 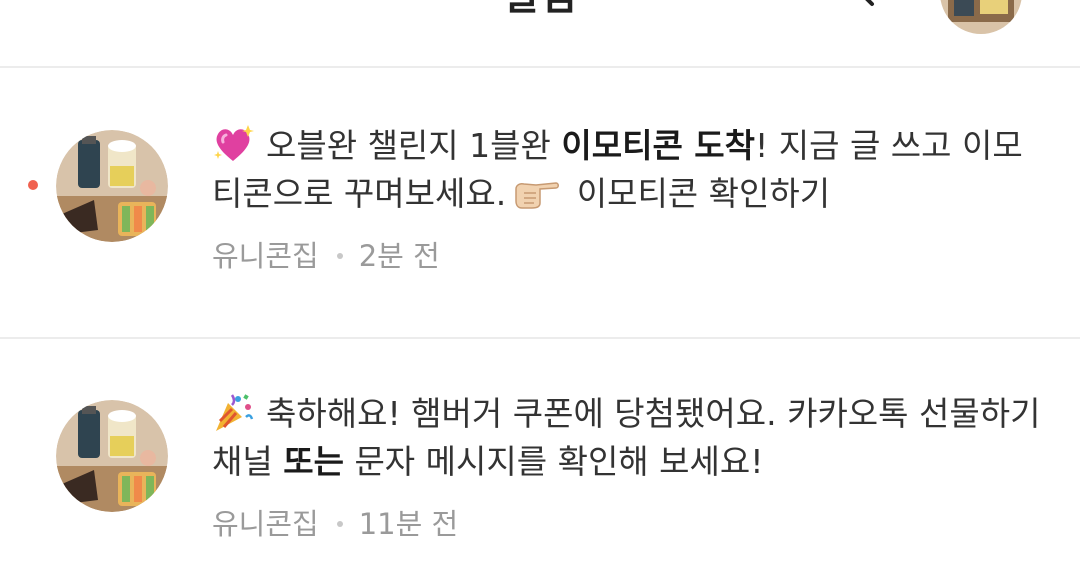 What do you see at coordinates (540, 338) in the screenshot?
I see `item-divider` at bounding box center [540, 338].